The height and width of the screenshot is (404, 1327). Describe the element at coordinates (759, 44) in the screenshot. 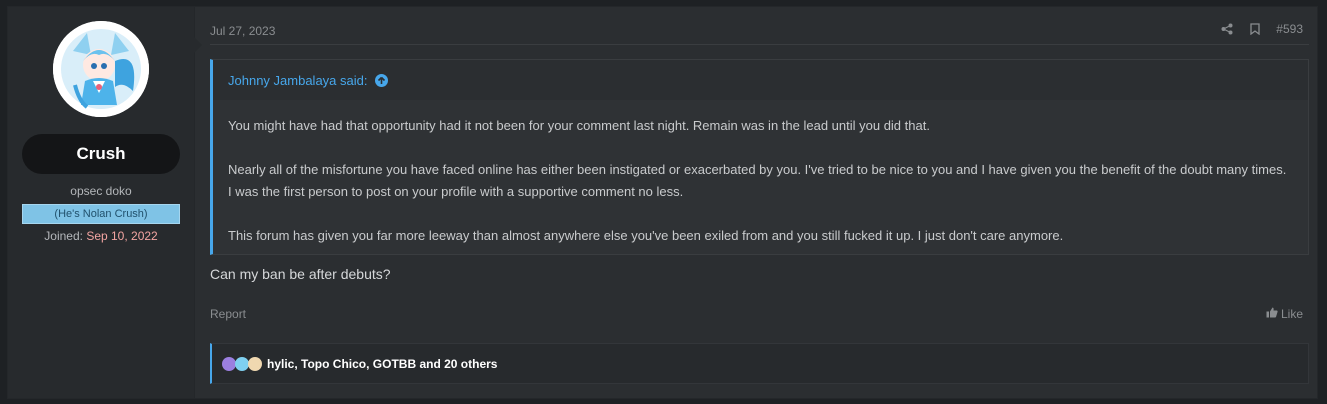

I see `header-divider` at that location.